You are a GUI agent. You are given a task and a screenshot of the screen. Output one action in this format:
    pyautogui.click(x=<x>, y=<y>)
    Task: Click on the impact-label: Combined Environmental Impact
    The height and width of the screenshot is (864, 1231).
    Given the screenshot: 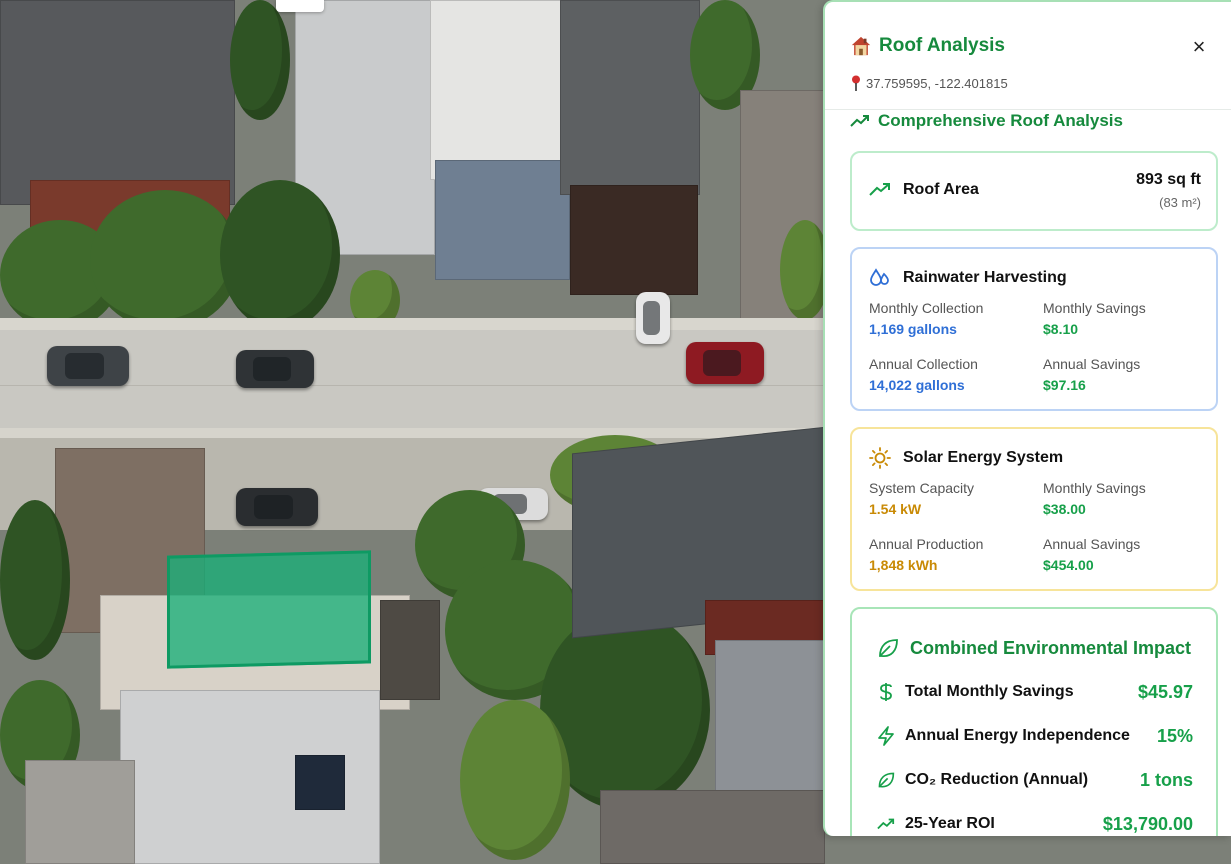 What is the action you would take?
    pyautogui.click(x=1051, y=647)
    